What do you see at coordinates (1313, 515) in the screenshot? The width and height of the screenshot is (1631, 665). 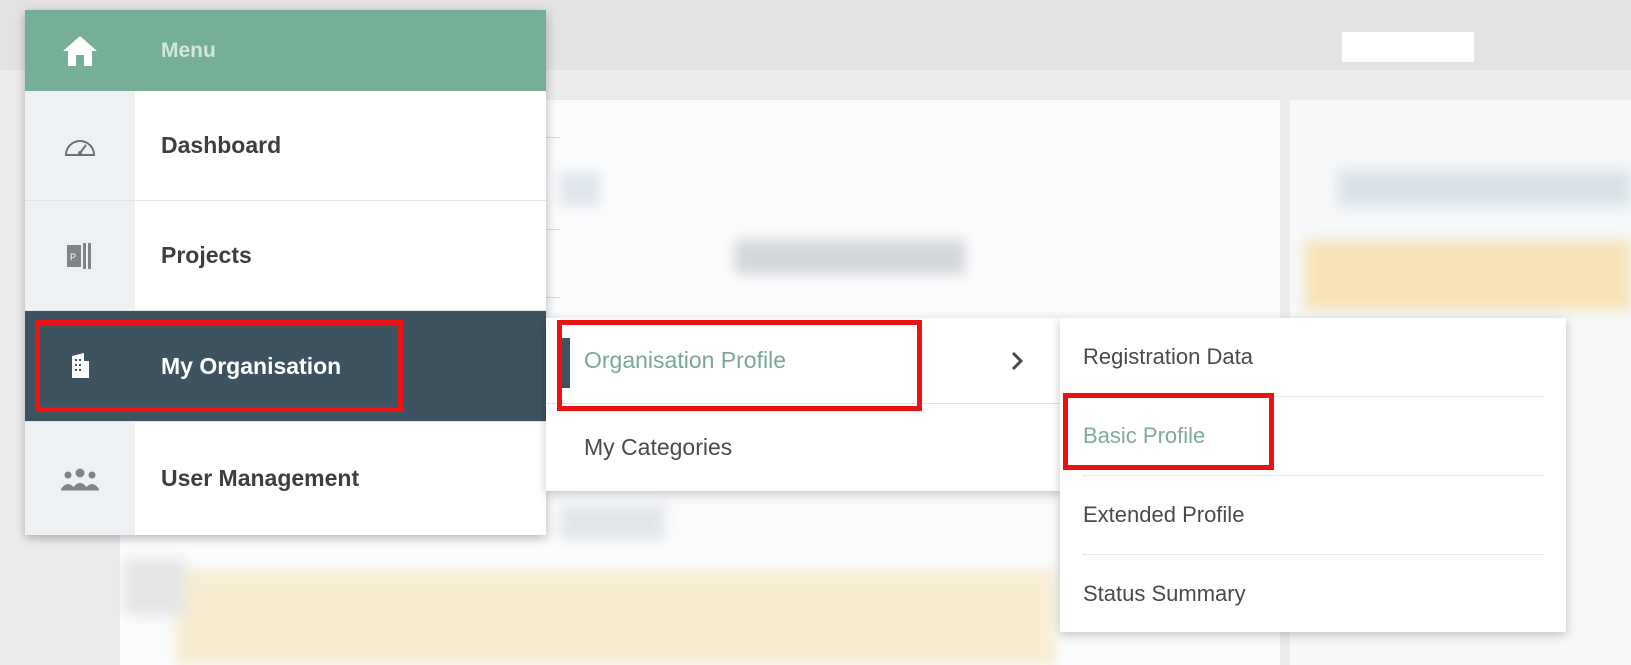 I see `submenu-item-extended-profile: Extended Profile` at bounding box center [1313, 515].